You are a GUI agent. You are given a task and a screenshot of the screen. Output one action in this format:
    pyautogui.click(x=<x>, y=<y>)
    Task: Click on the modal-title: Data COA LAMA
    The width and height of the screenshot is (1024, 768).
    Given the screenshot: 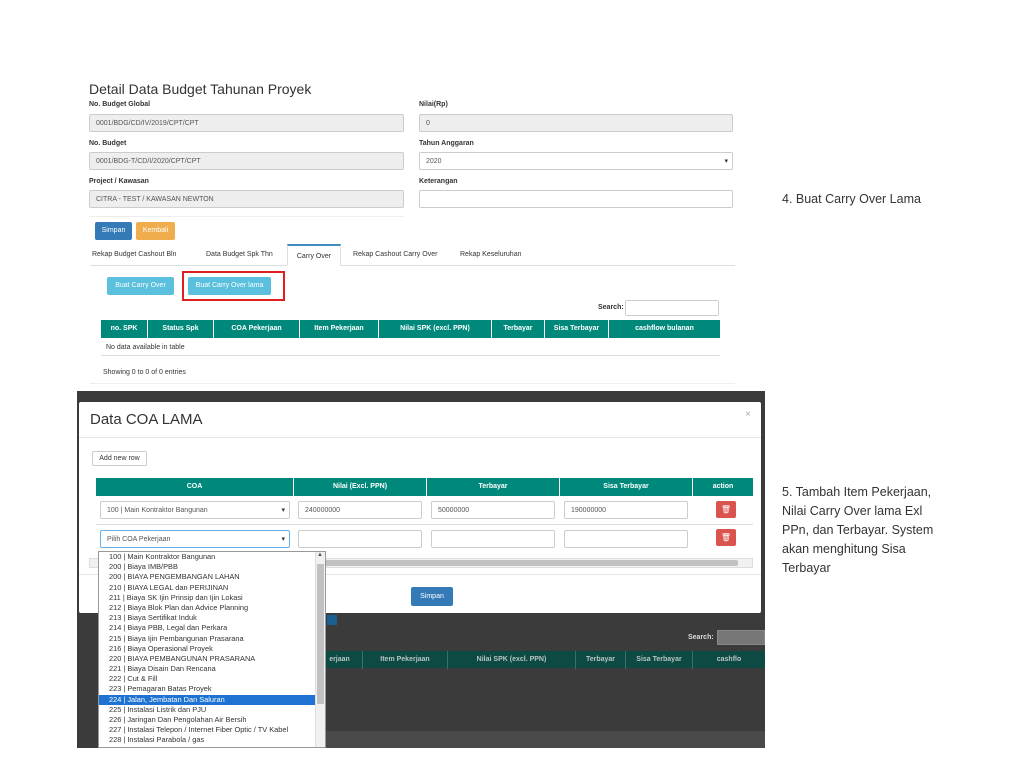 What is the action you would take?
    pyautogui.click(x=146, y=419)
    